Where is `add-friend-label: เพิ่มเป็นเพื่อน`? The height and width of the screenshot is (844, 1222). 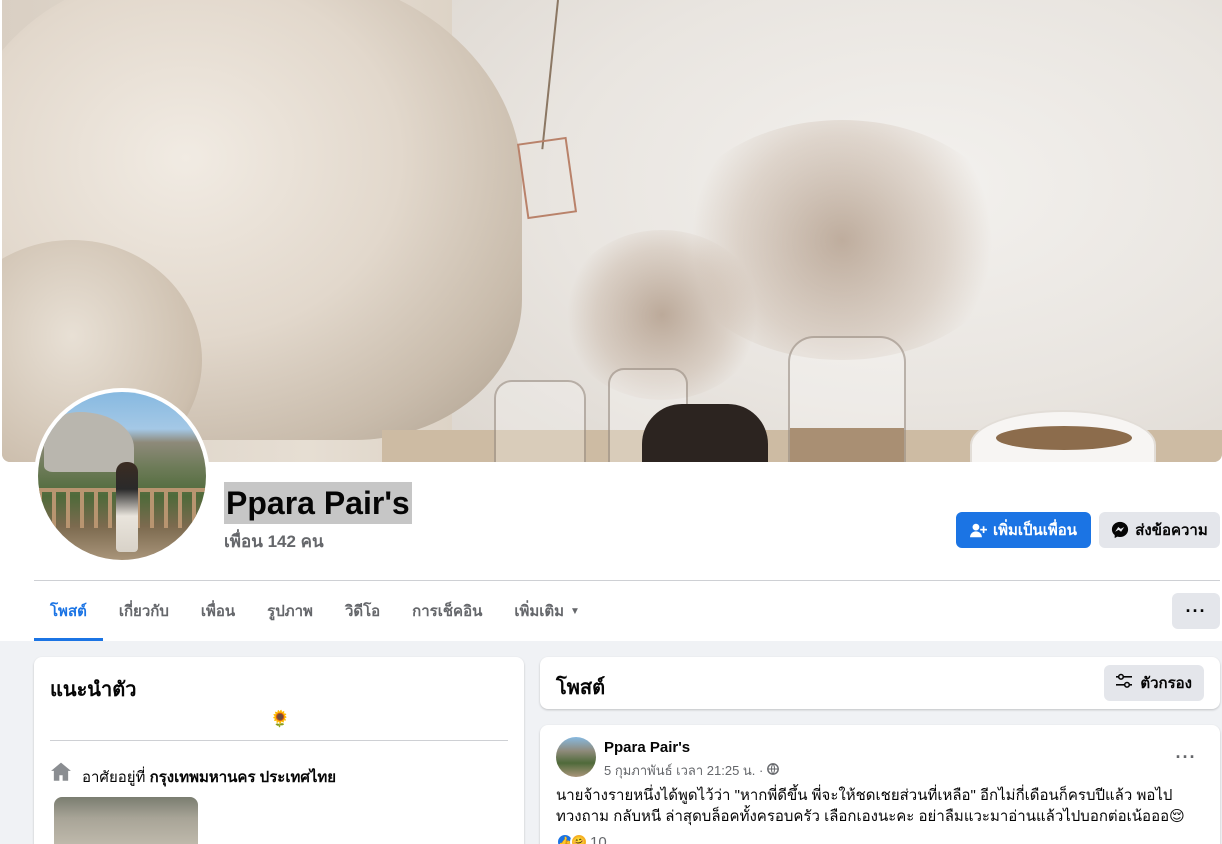 add-friend-label: เพิ่มเป็นเพื่อน is located at coordinates (1035, 530).